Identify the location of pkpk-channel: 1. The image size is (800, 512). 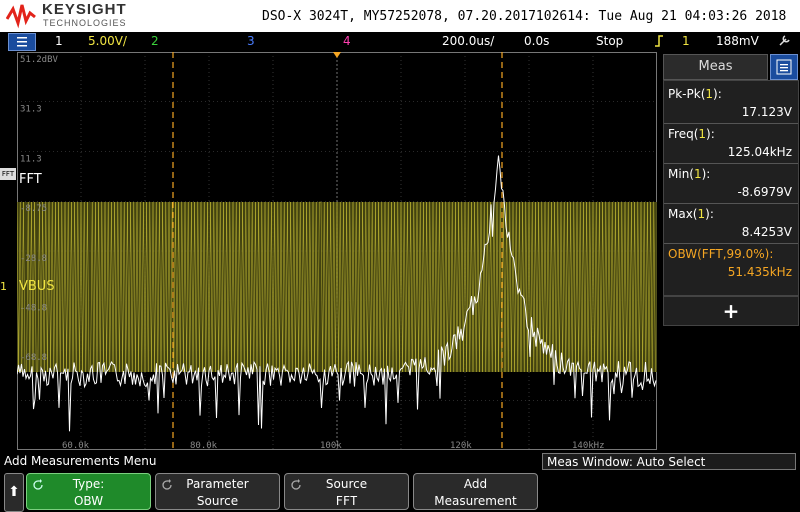
(709, 94).